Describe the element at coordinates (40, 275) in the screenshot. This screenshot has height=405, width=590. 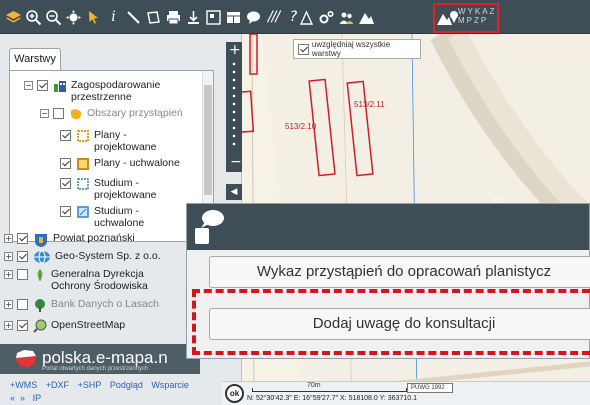
I see `leaf-icon` at that location.